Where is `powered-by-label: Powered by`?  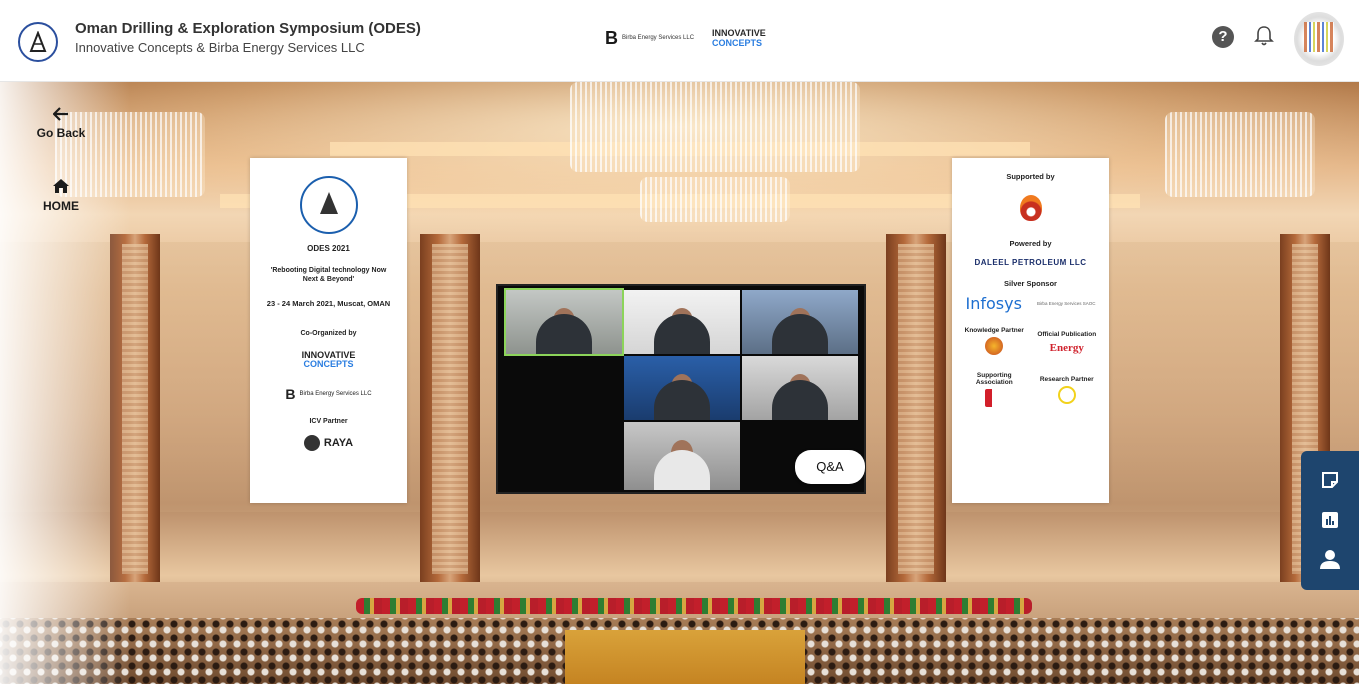
powered-by-label: Powered by is located at coordinates (1030, 243).